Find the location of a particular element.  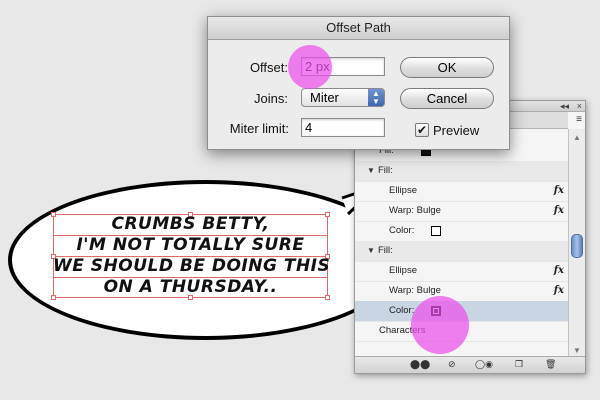

joins-label: Joins: is located at coordinates (271, 98).